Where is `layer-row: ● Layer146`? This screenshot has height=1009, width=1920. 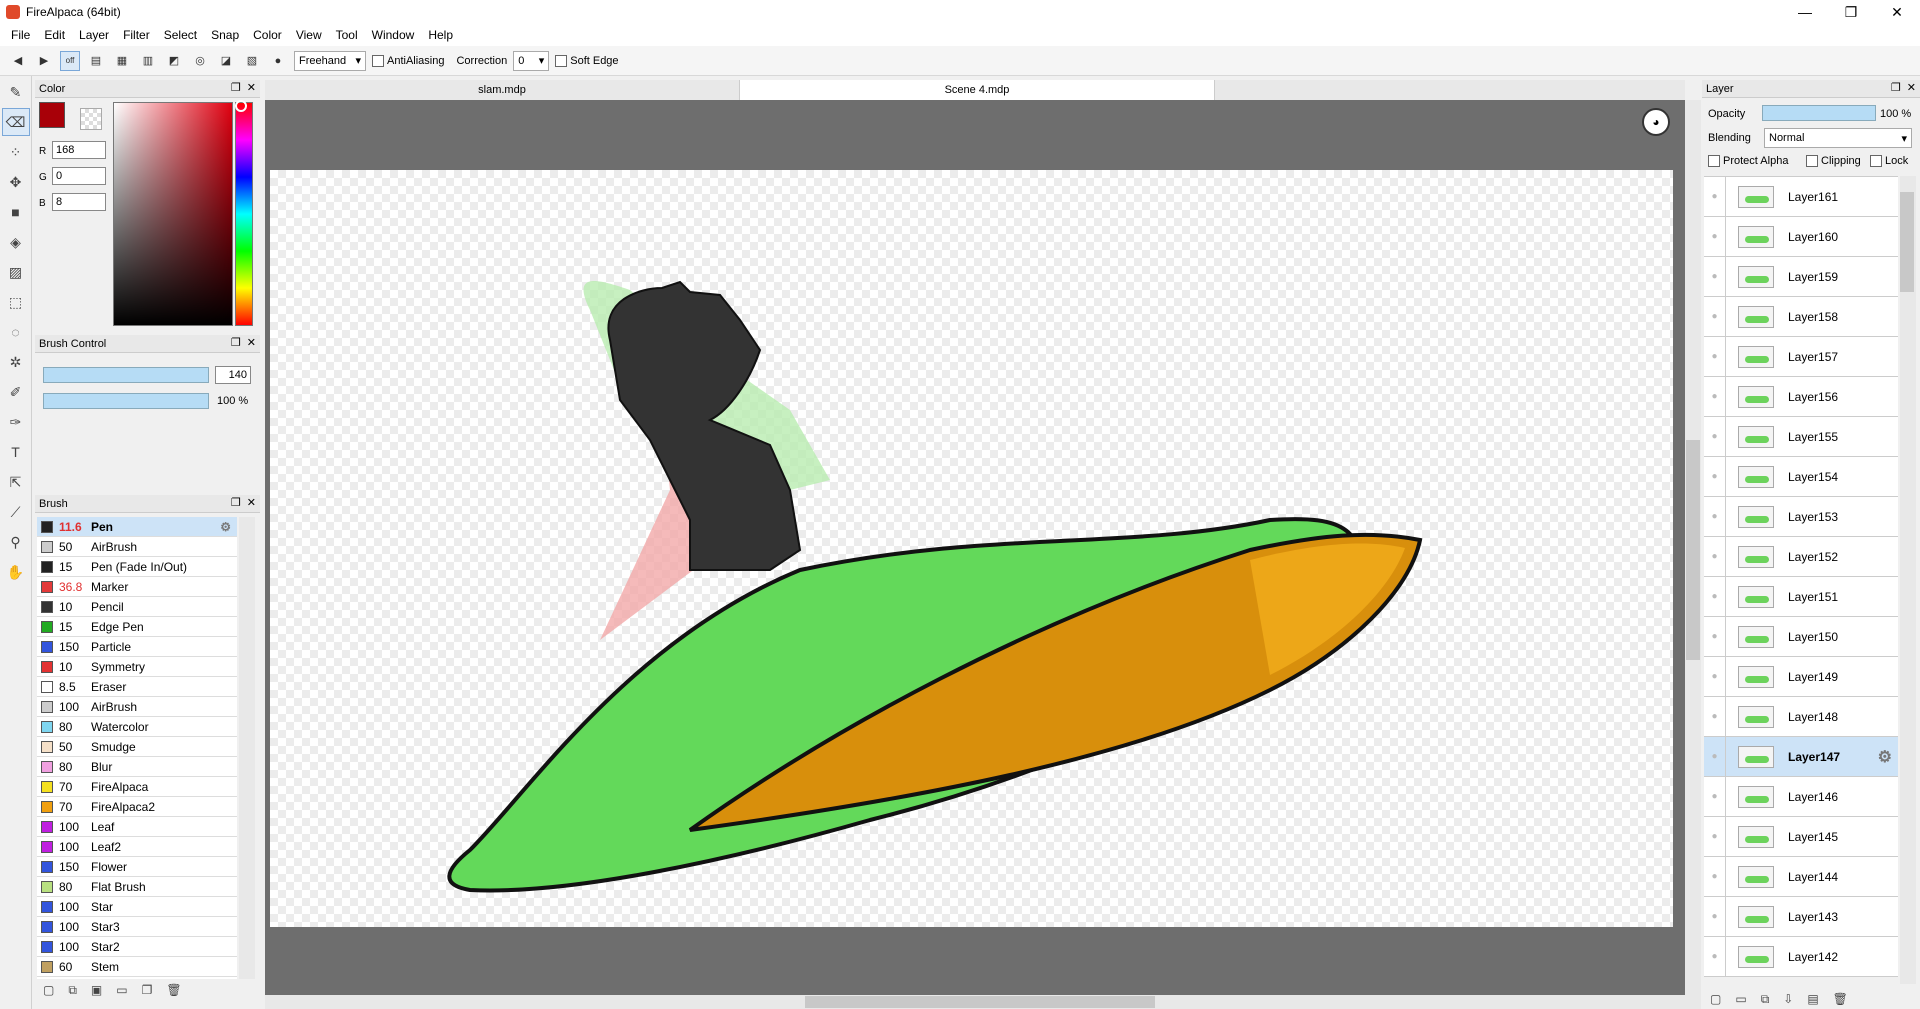
layer-row: ● Layer146 is located at coordinates (1801, 796).